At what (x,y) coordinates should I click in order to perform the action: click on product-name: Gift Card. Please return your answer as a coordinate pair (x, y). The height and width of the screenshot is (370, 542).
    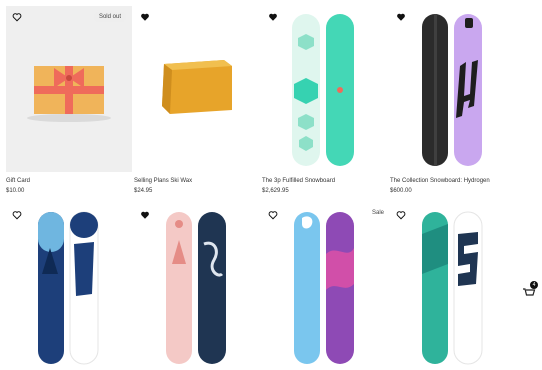
    Looking at the image, I should click on (18, 181).